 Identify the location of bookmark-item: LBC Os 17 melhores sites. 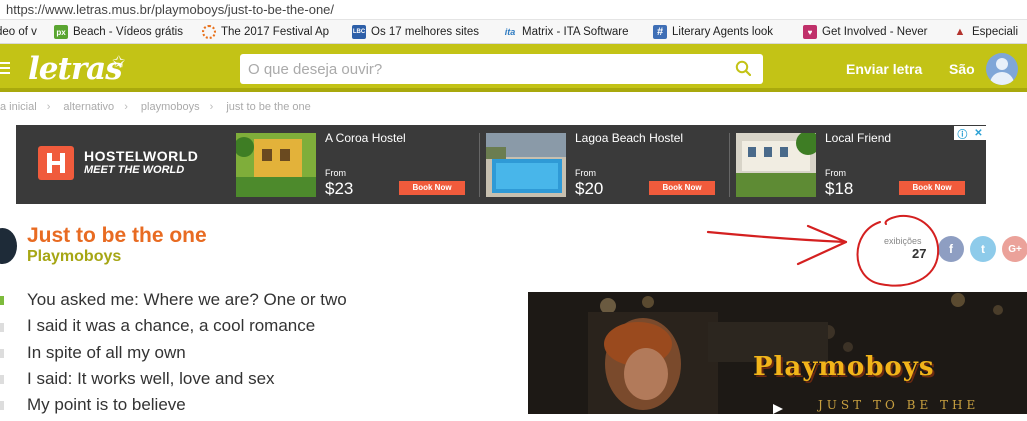
(415, 32).